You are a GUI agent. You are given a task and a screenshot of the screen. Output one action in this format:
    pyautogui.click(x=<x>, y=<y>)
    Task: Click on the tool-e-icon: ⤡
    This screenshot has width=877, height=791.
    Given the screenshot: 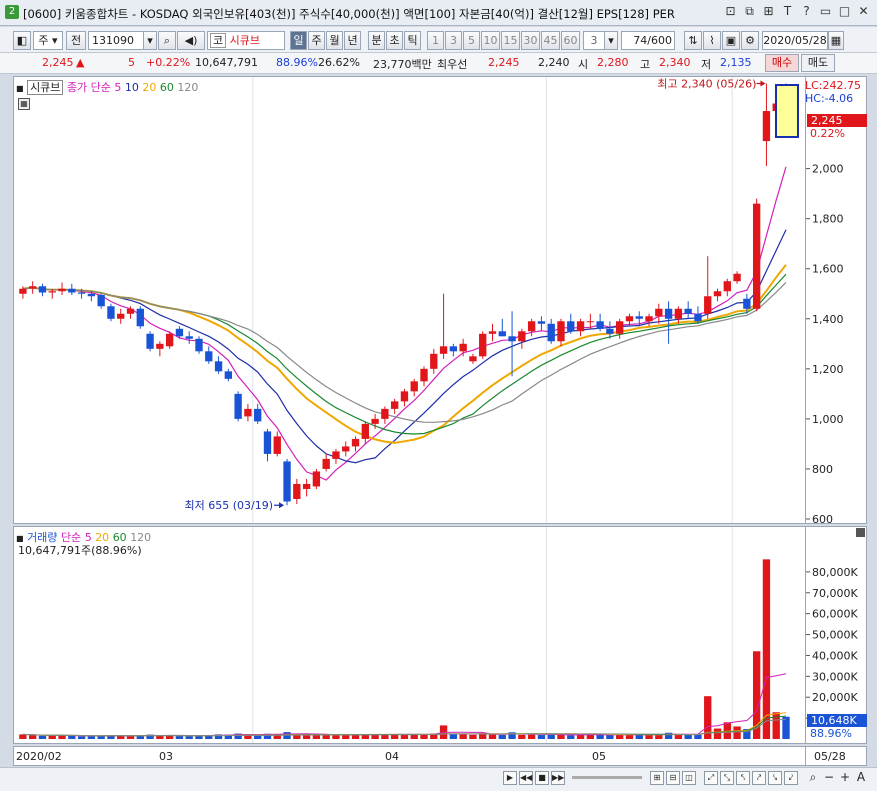 What is the action you would take?
    pyautogui.click(x=727, y=778)
    